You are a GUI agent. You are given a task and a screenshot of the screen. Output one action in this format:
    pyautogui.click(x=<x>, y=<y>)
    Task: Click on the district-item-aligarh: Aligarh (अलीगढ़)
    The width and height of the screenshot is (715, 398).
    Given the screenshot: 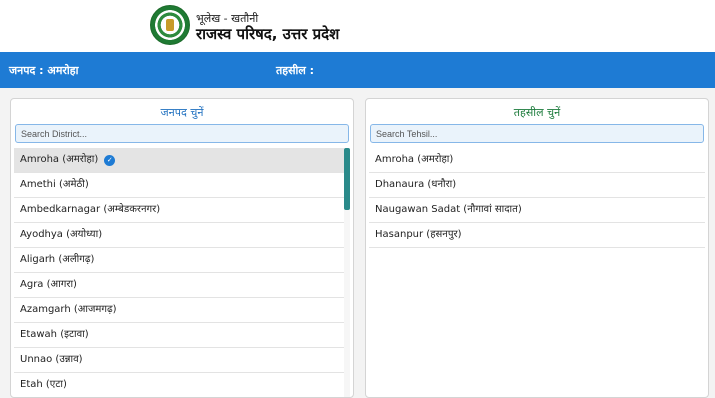 What is the action you would take?
    pyautogui.click(x=182, y=260)
    